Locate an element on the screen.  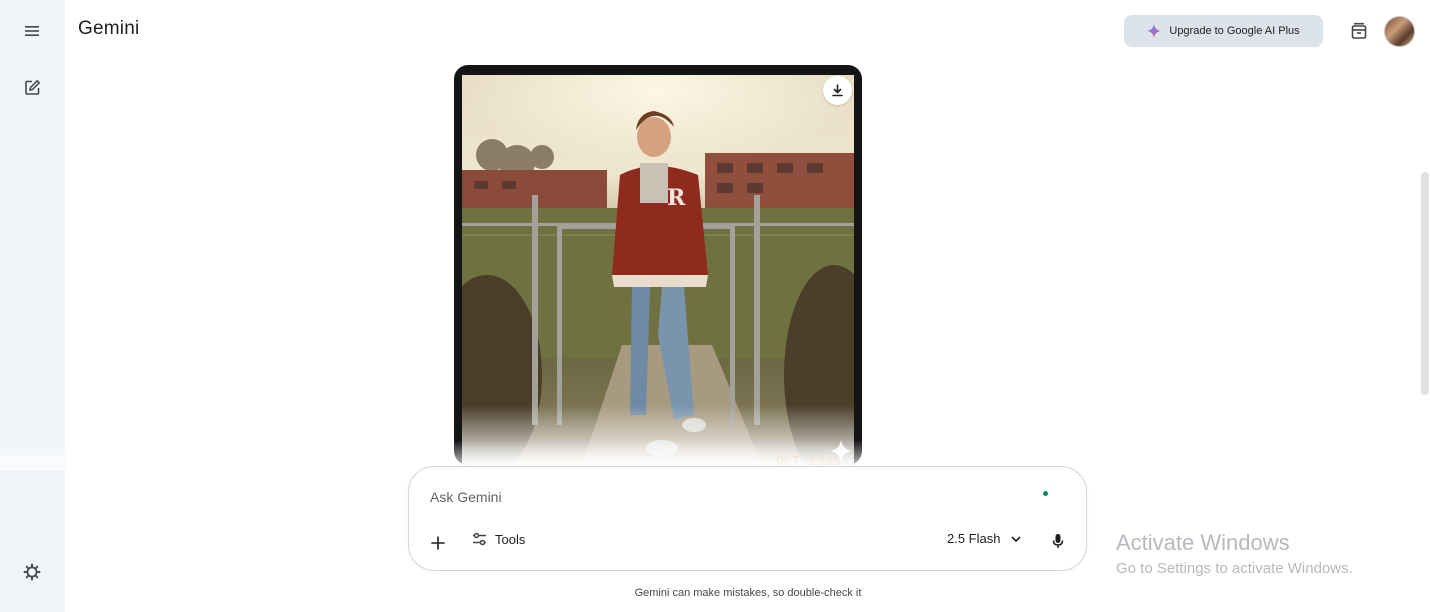
tools-icon is located at coordinates (479, 539).